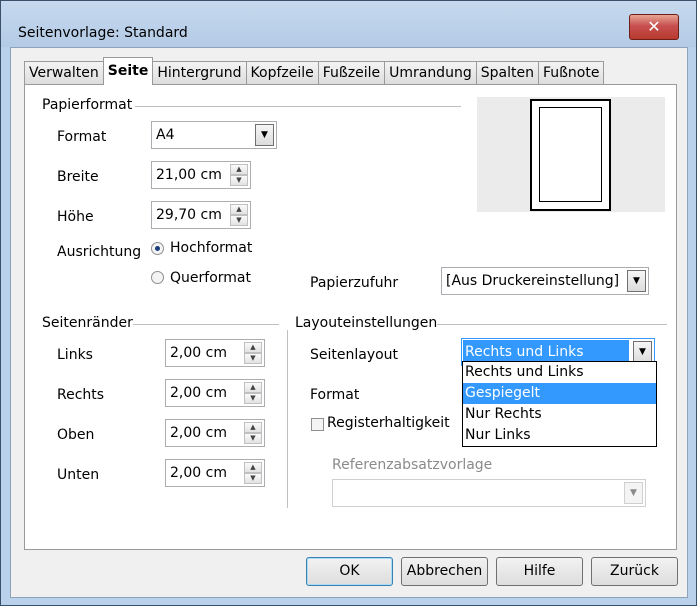 The height and width of the screenshot is (606, 697). I want to click on cancel-button: Abbrechen, so click(444, 571).